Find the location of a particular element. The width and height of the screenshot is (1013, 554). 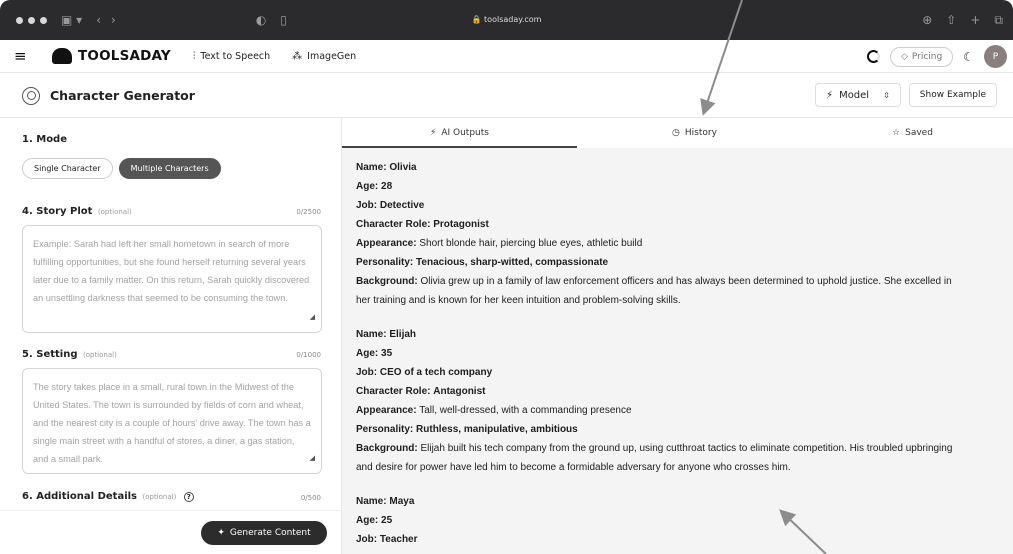

role-value: Antagonist is located at coordinates (459, 391).